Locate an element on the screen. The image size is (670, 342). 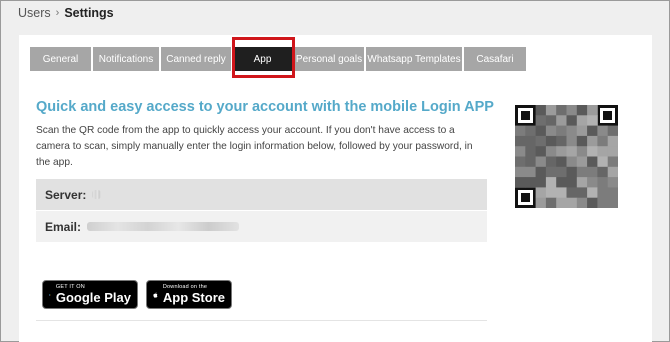
email-value-redacted is located at coordinates (163, 226).